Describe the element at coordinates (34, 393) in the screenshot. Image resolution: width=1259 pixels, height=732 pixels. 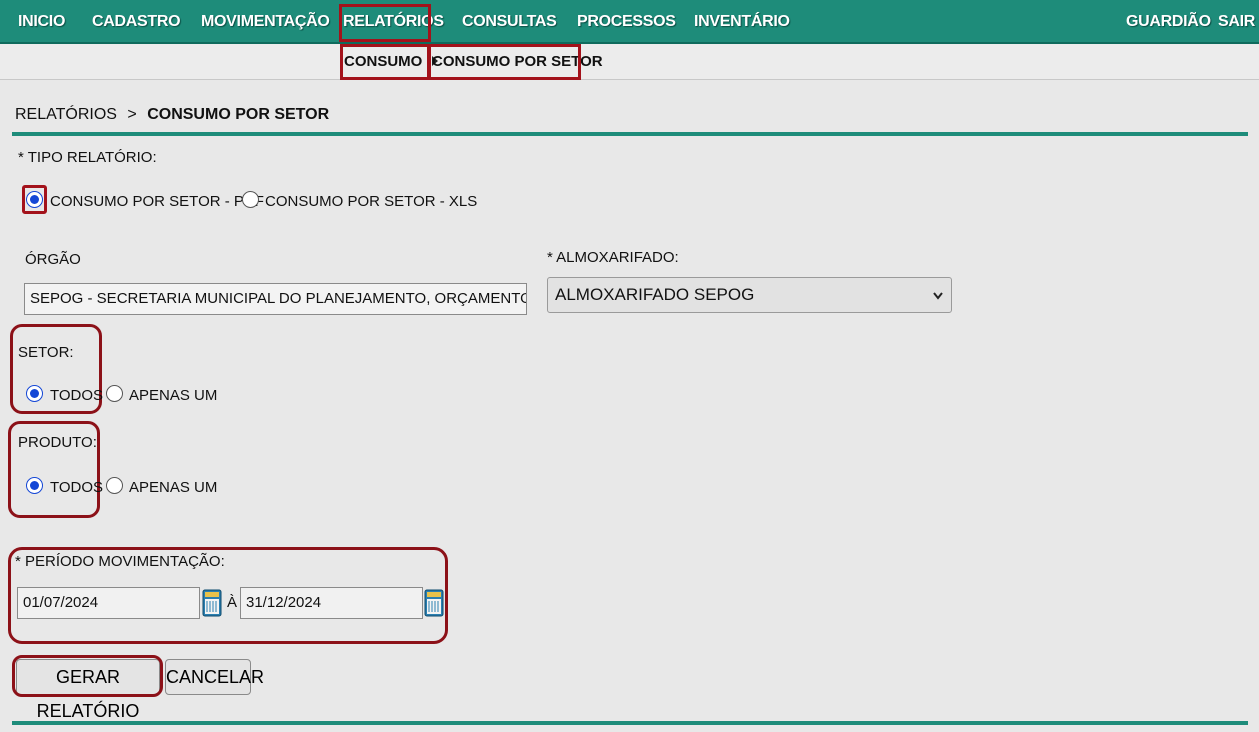
I see `setor-todos-radio` at that location.